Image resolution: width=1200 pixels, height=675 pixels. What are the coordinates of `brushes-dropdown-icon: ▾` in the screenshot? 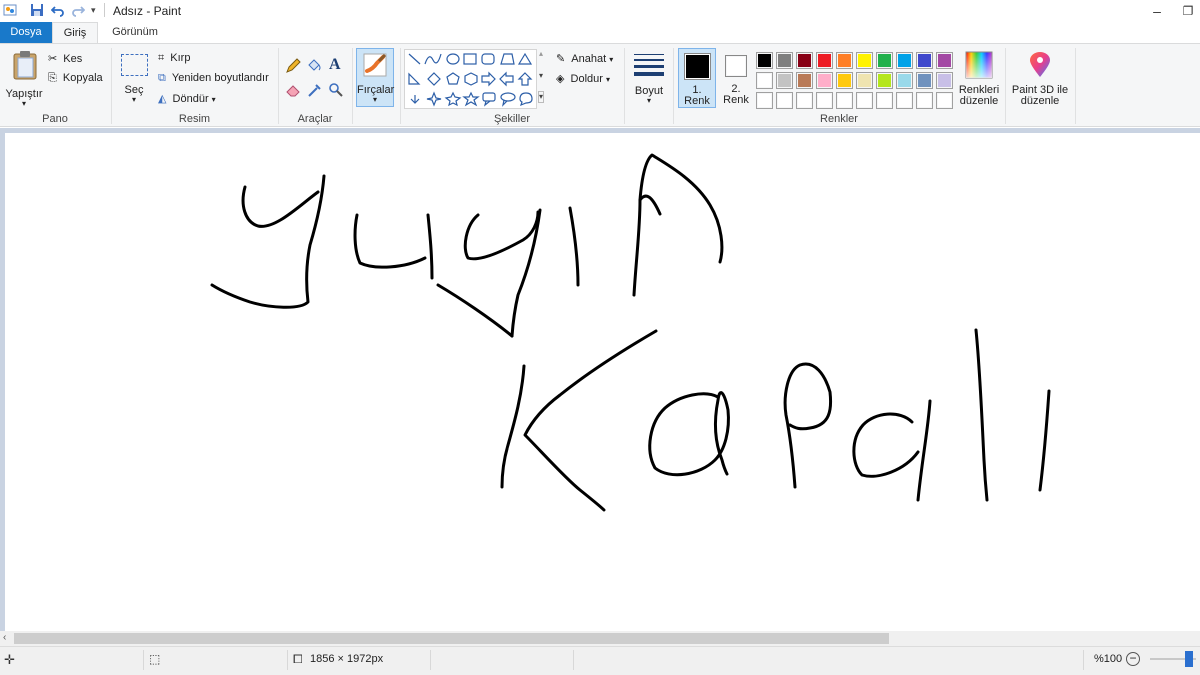 It's located at (375, 99).